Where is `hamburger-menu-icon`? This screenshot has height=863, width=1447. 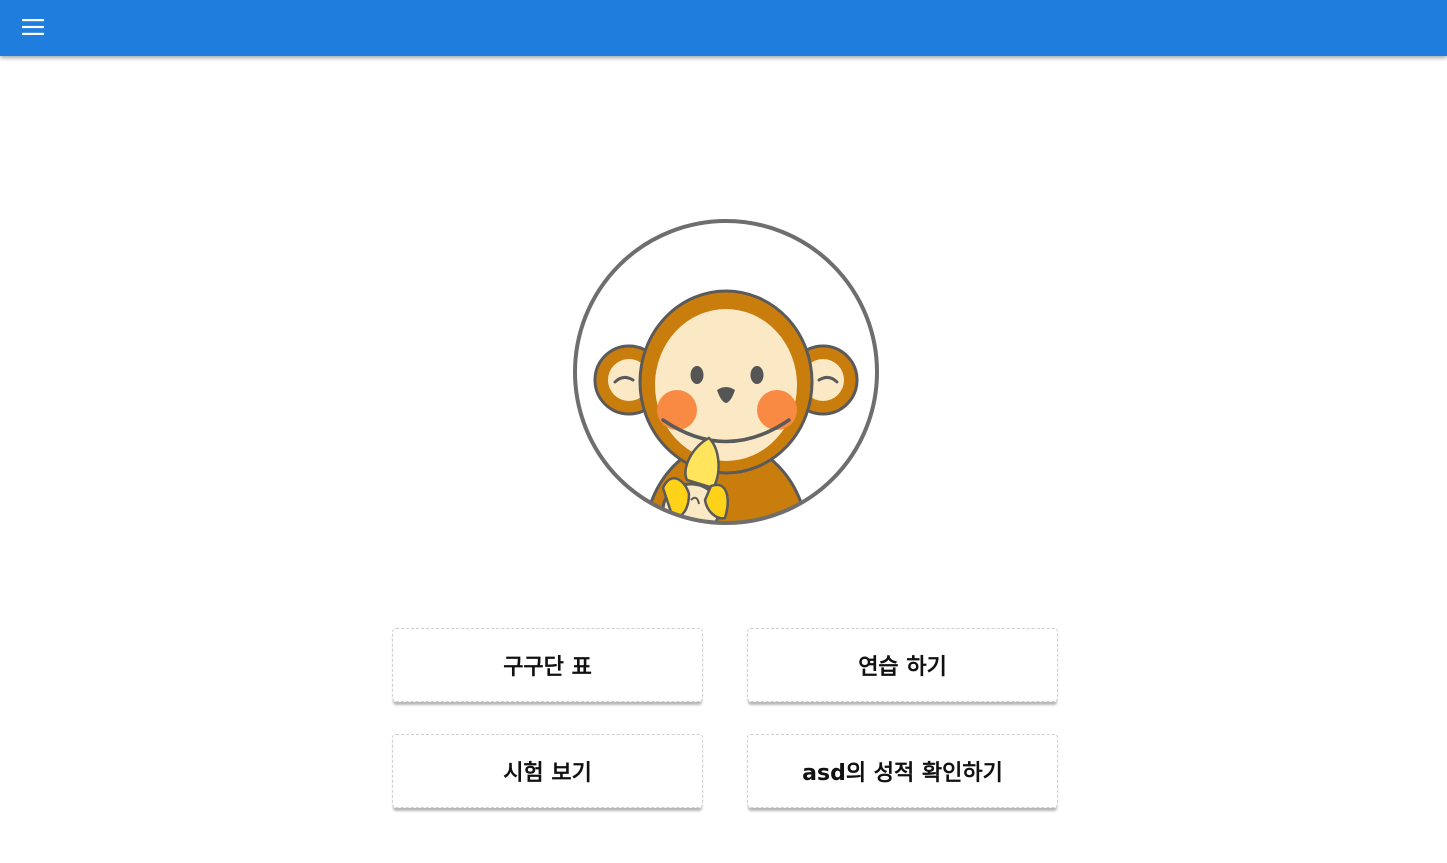 hamburger-menu-icon is located at coordinates (33, 27).